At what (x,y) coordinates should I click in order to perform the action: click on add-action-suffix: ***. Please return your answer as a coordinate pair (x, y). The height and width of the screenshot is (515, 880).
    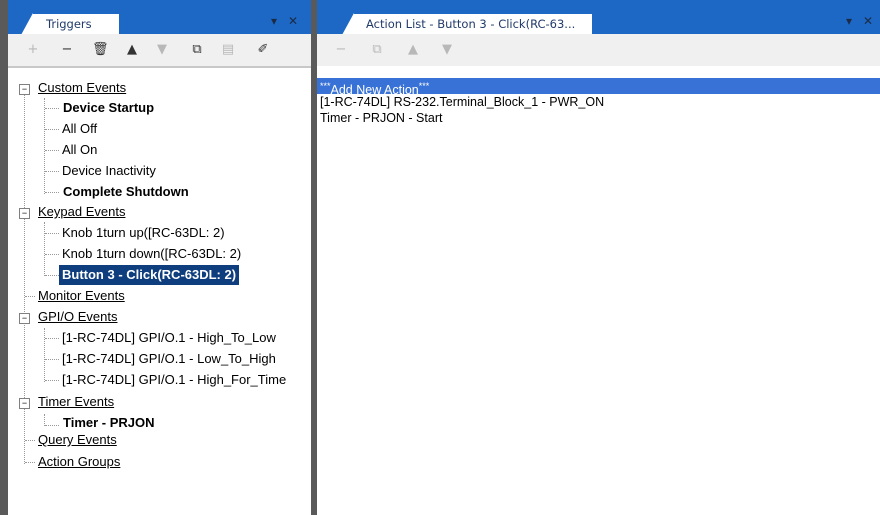
    Looking at the image, I should click on (424, 86).